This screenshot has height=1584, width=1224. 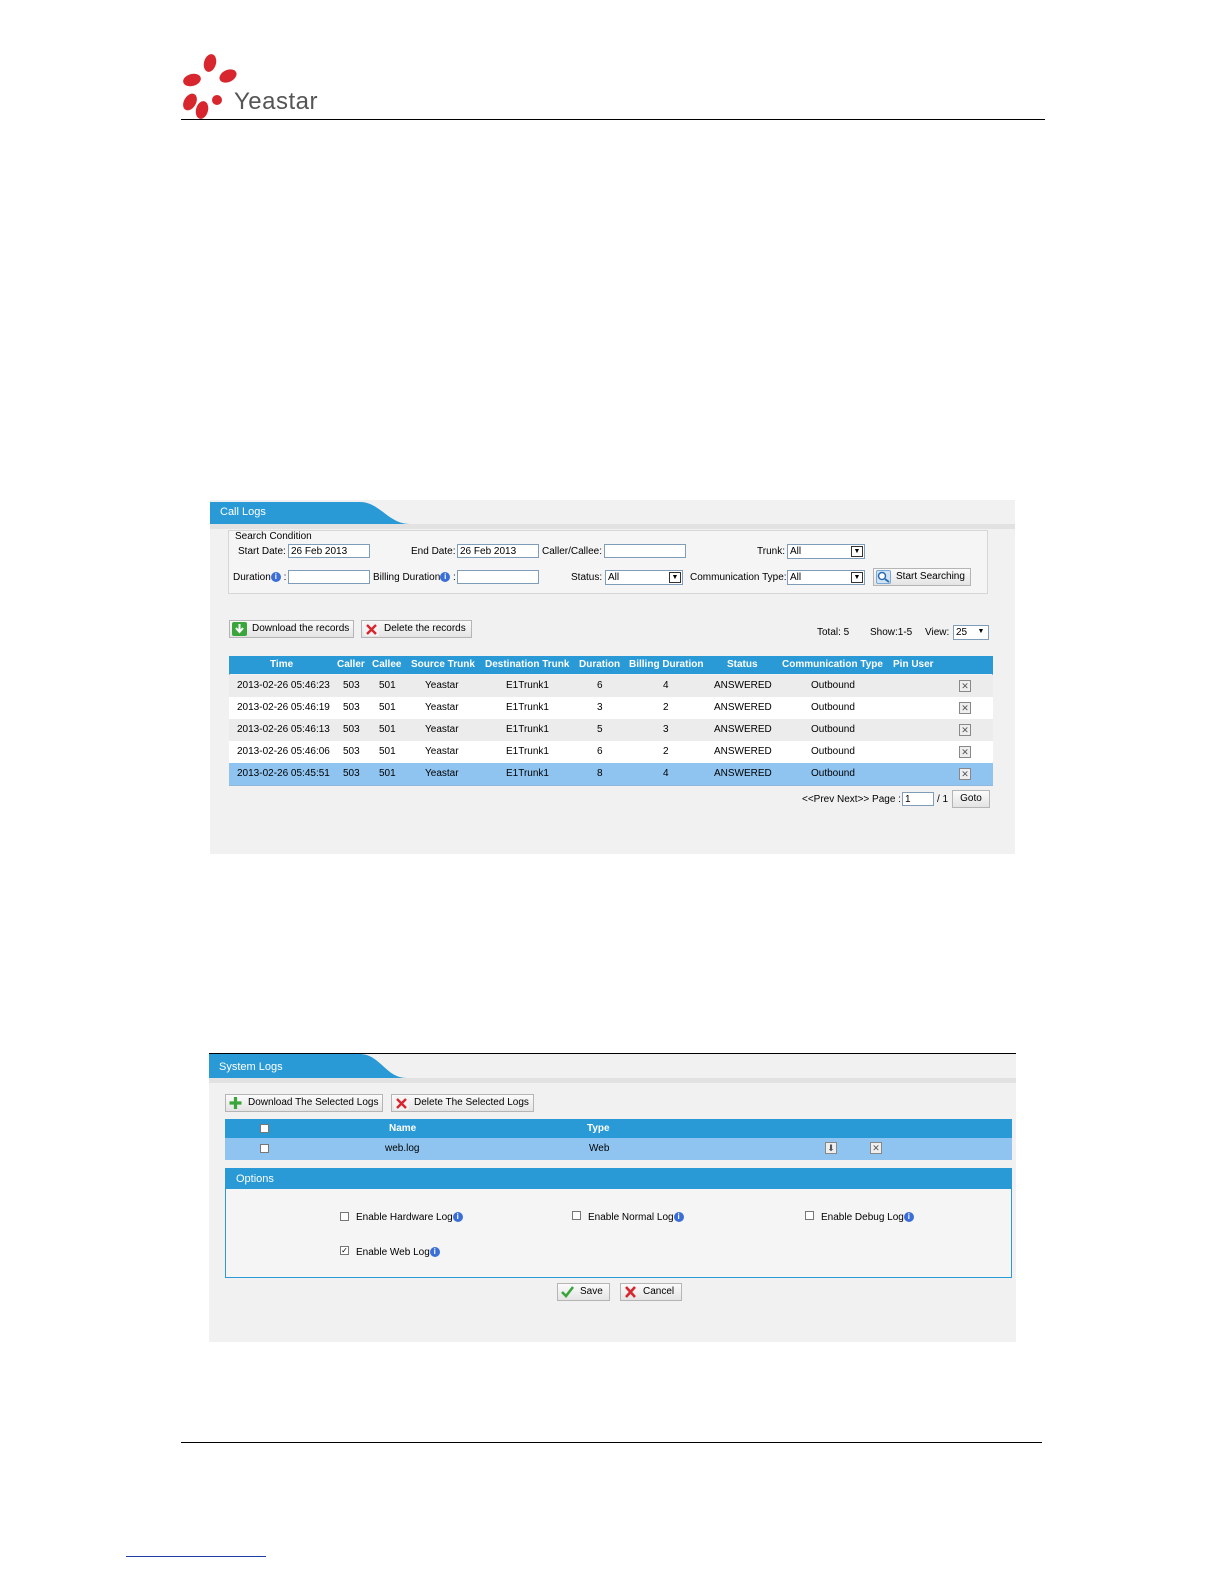 What do you see at coordinates (262, 551) in the screenshot?
I see `start-date-label: Start Date:` at bounding box center [262, 551].